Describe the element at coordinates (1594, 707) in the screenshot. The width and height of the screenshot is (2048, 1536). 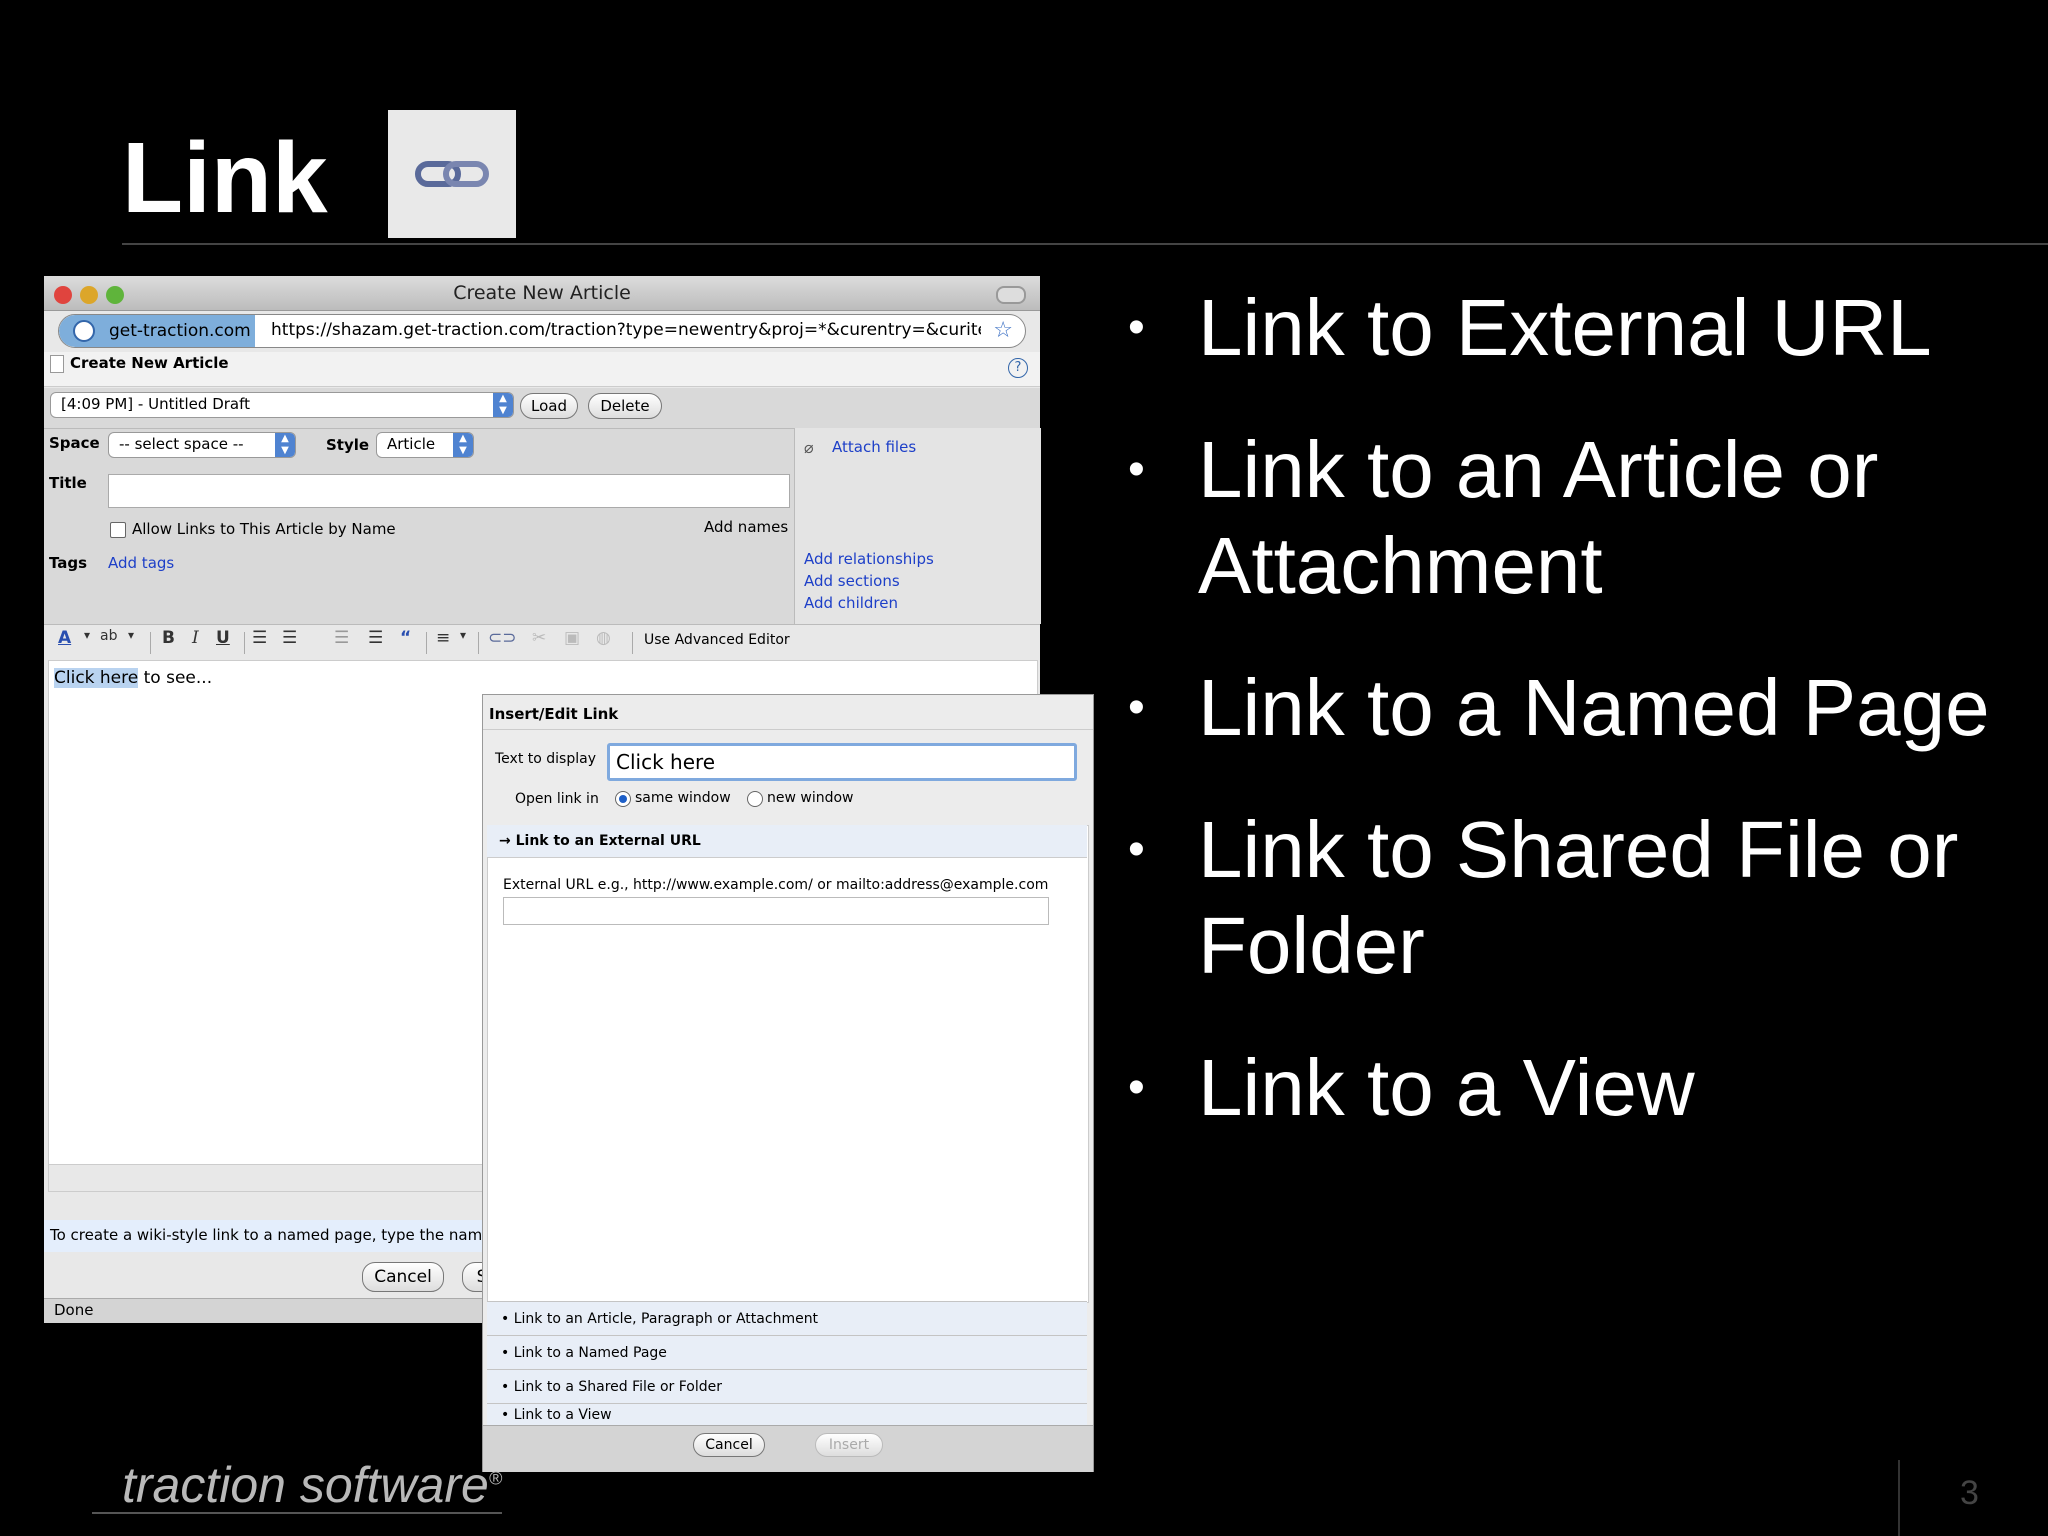
I see `bullet-text: Link to a Named Page` at that location.